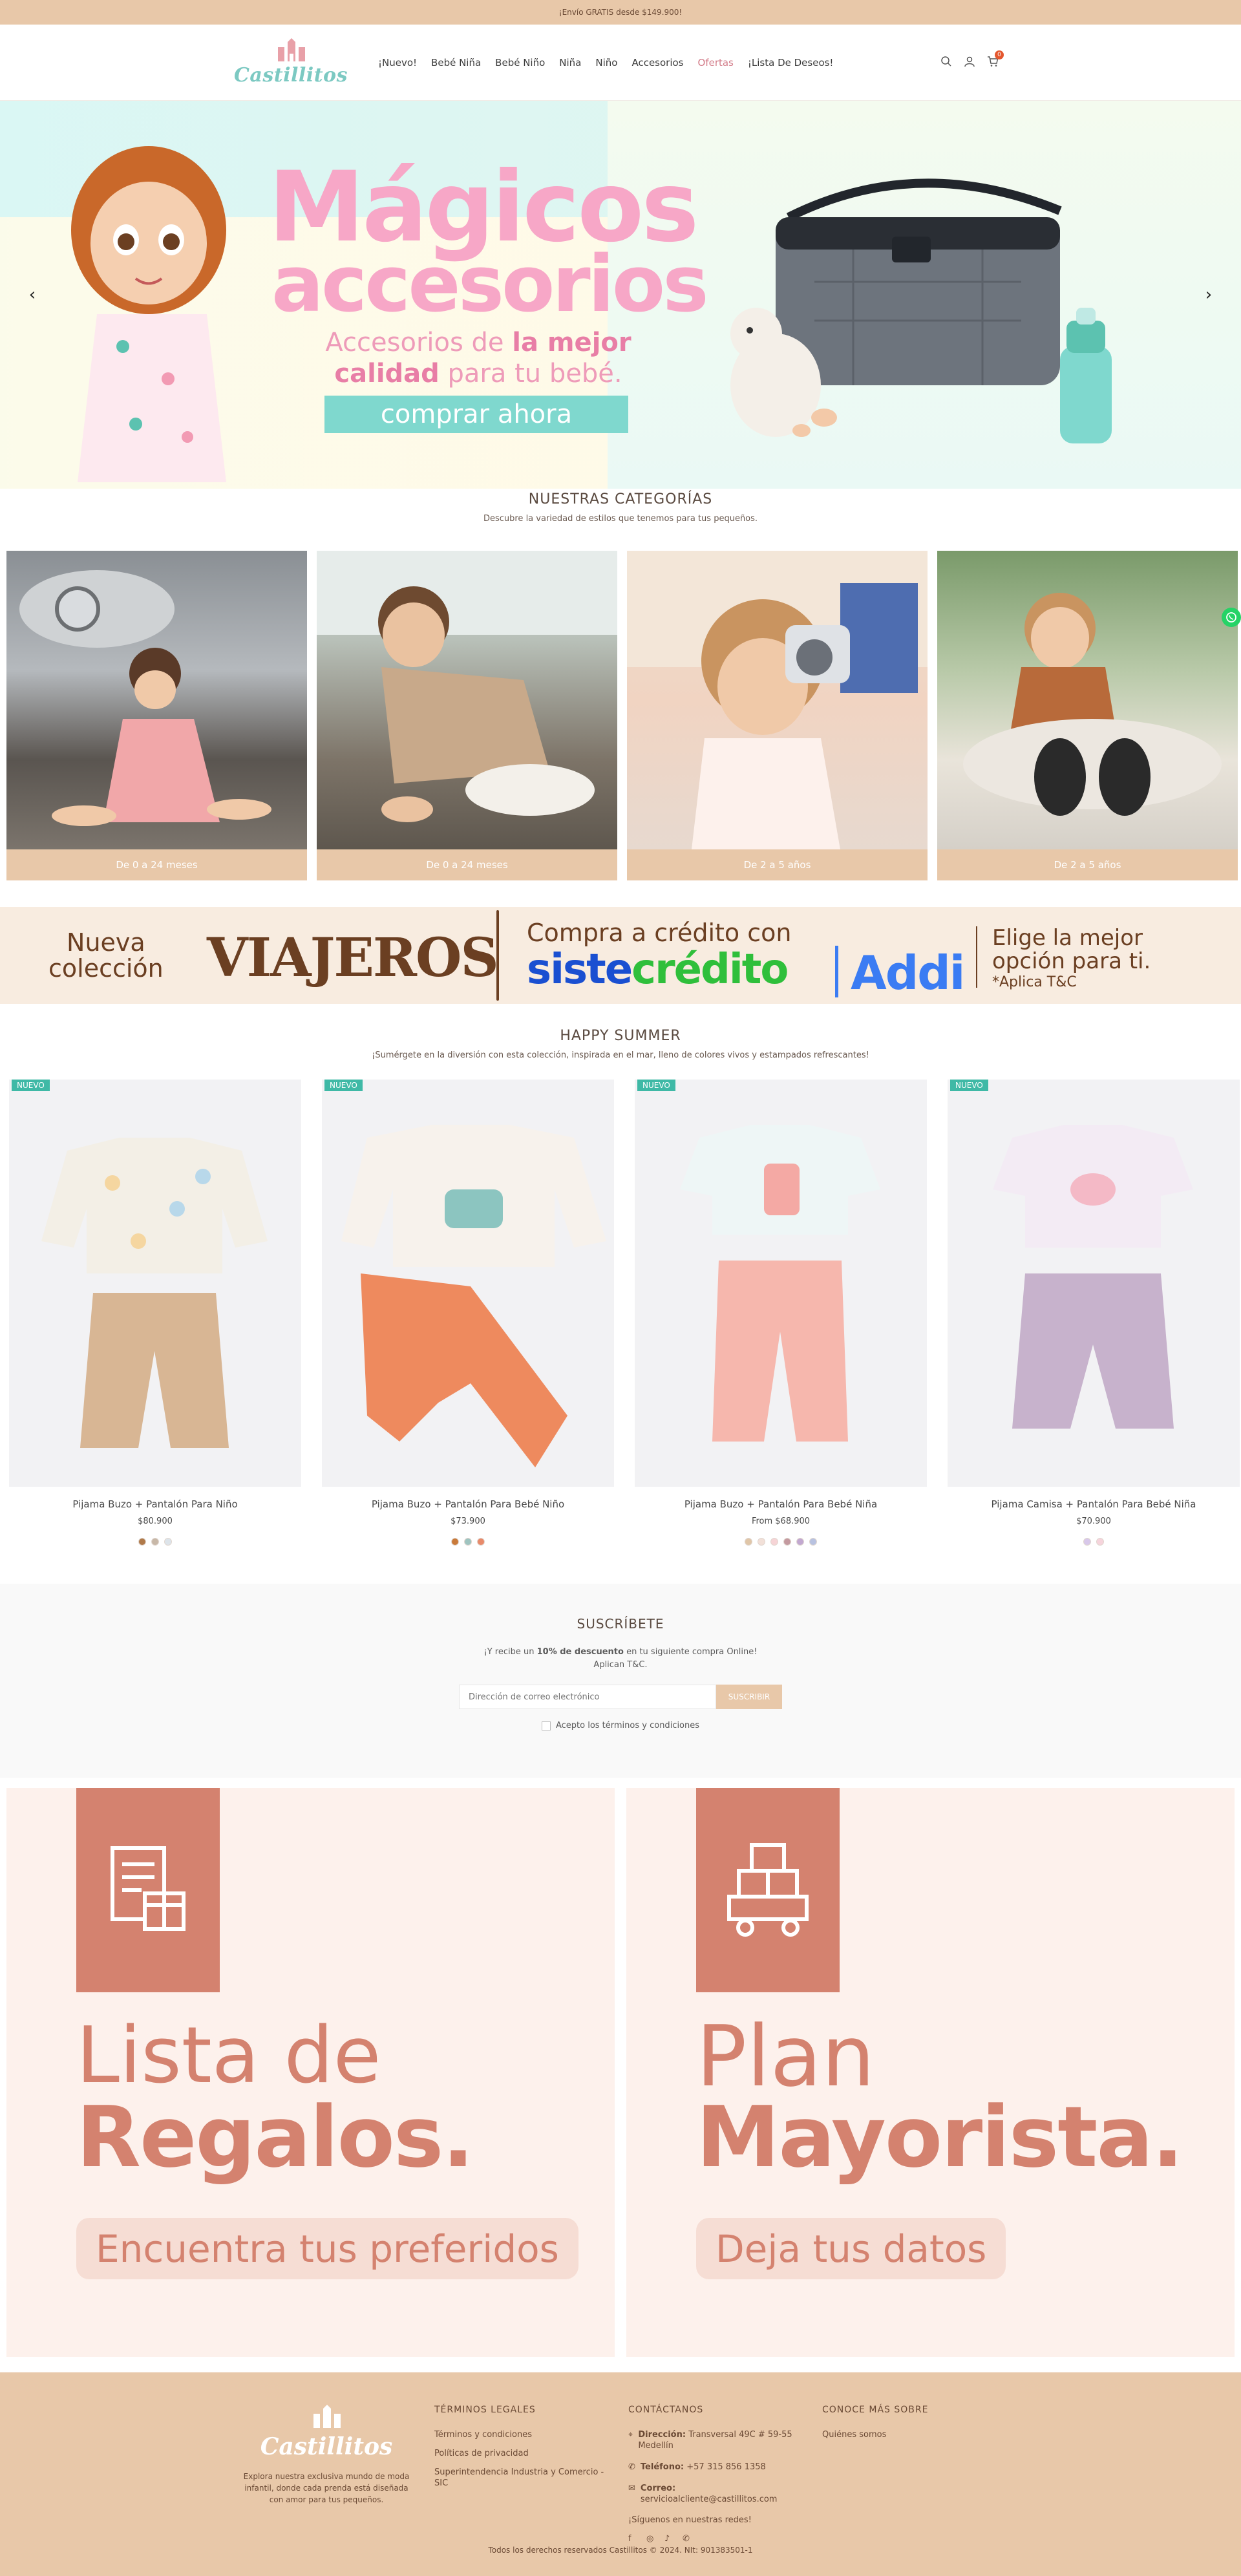 The height and width of the screenshot is (2576, 1241). What do you see at coordinates (32, 294) in the screenshot?
I see `hero-prev-arrow-icon: ‹` at bounding box center [32, 294].